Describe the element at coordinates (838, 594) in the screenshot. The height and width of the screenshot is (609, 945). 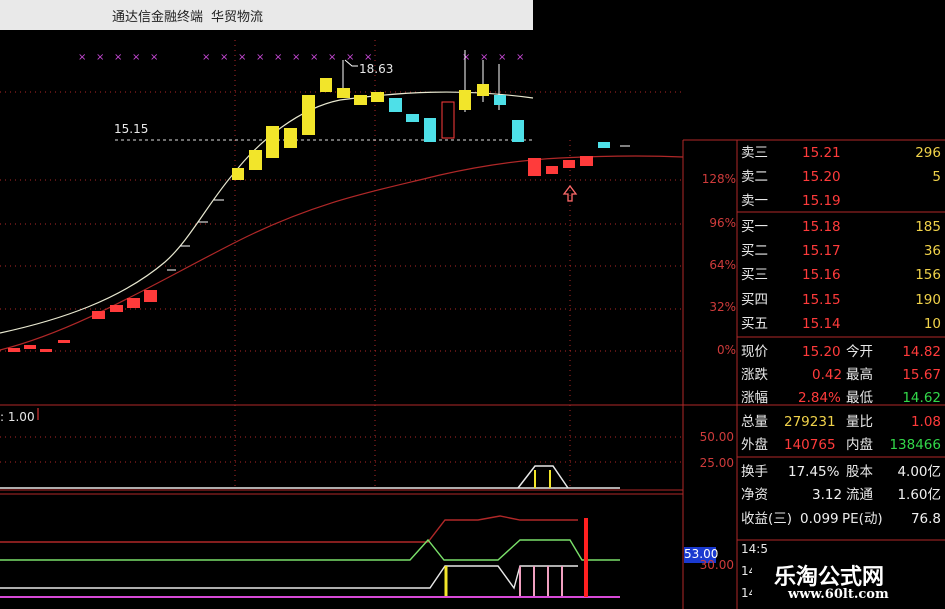
I see `watermark-url: www.60lt.com` at that location.